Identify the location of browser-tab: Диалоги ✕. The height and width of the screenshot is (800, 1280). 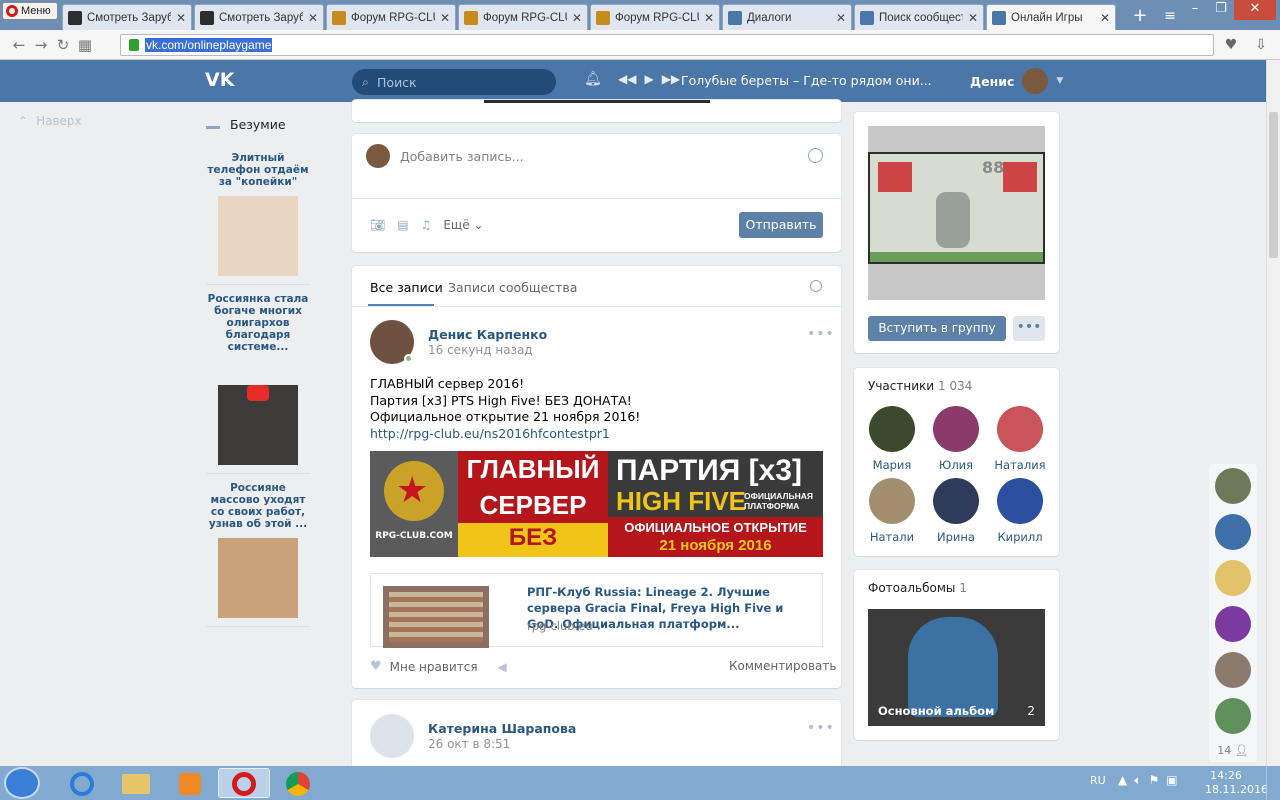
(787, 17).